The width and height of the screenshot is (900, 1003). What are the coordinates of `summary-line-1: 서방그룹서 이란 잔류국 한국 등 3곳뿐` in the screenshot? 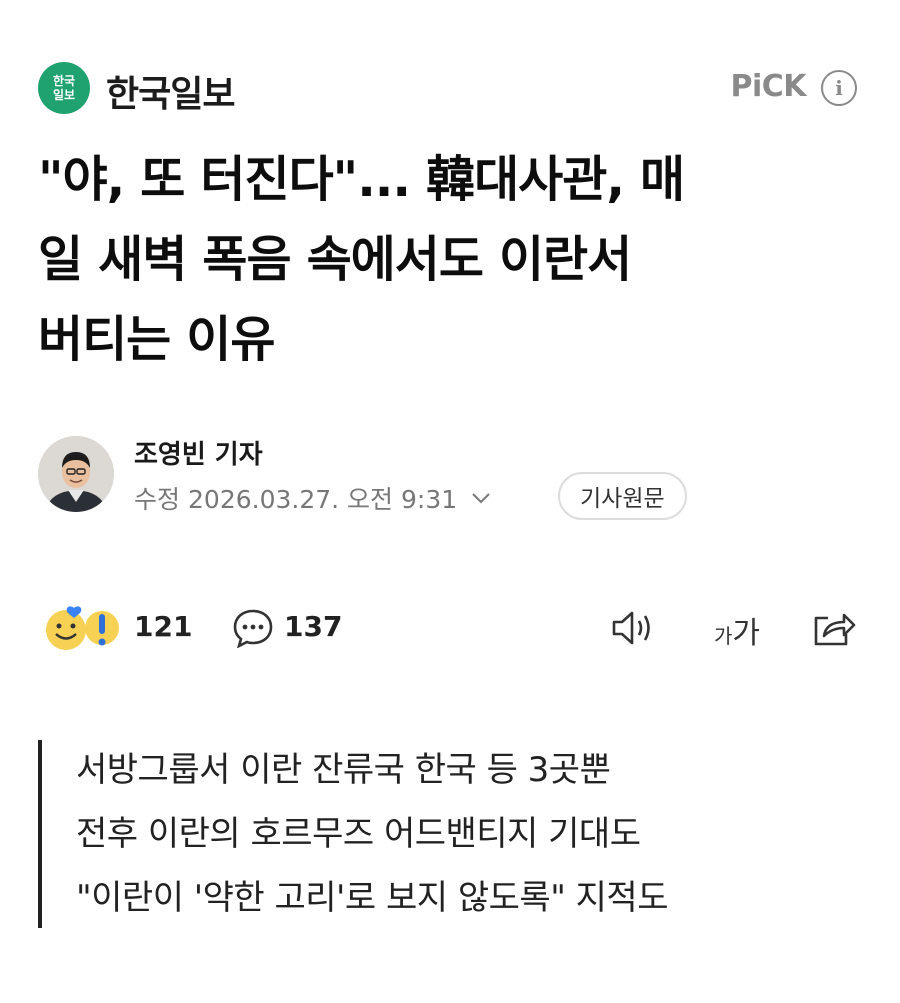 It's located at (343, 770).